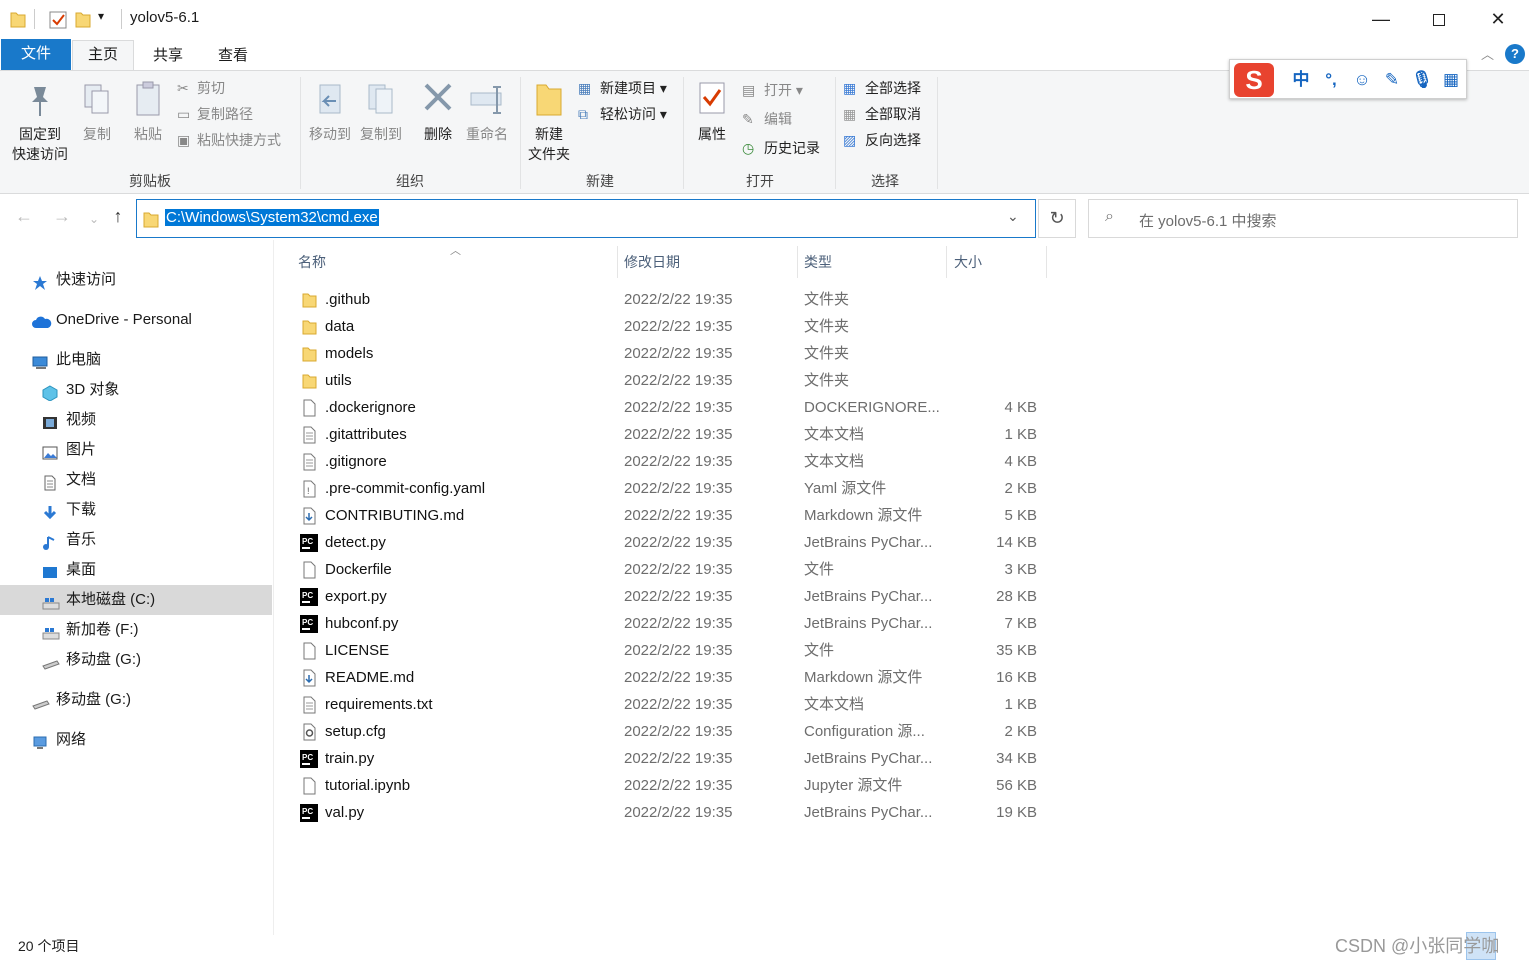 The height and width of the screenshot is (962, 1529). Describe the element at coordinates (675, 353) in the screenshot. I see `file-row: models 2022/2/22 19:35 文件夹` at that location.